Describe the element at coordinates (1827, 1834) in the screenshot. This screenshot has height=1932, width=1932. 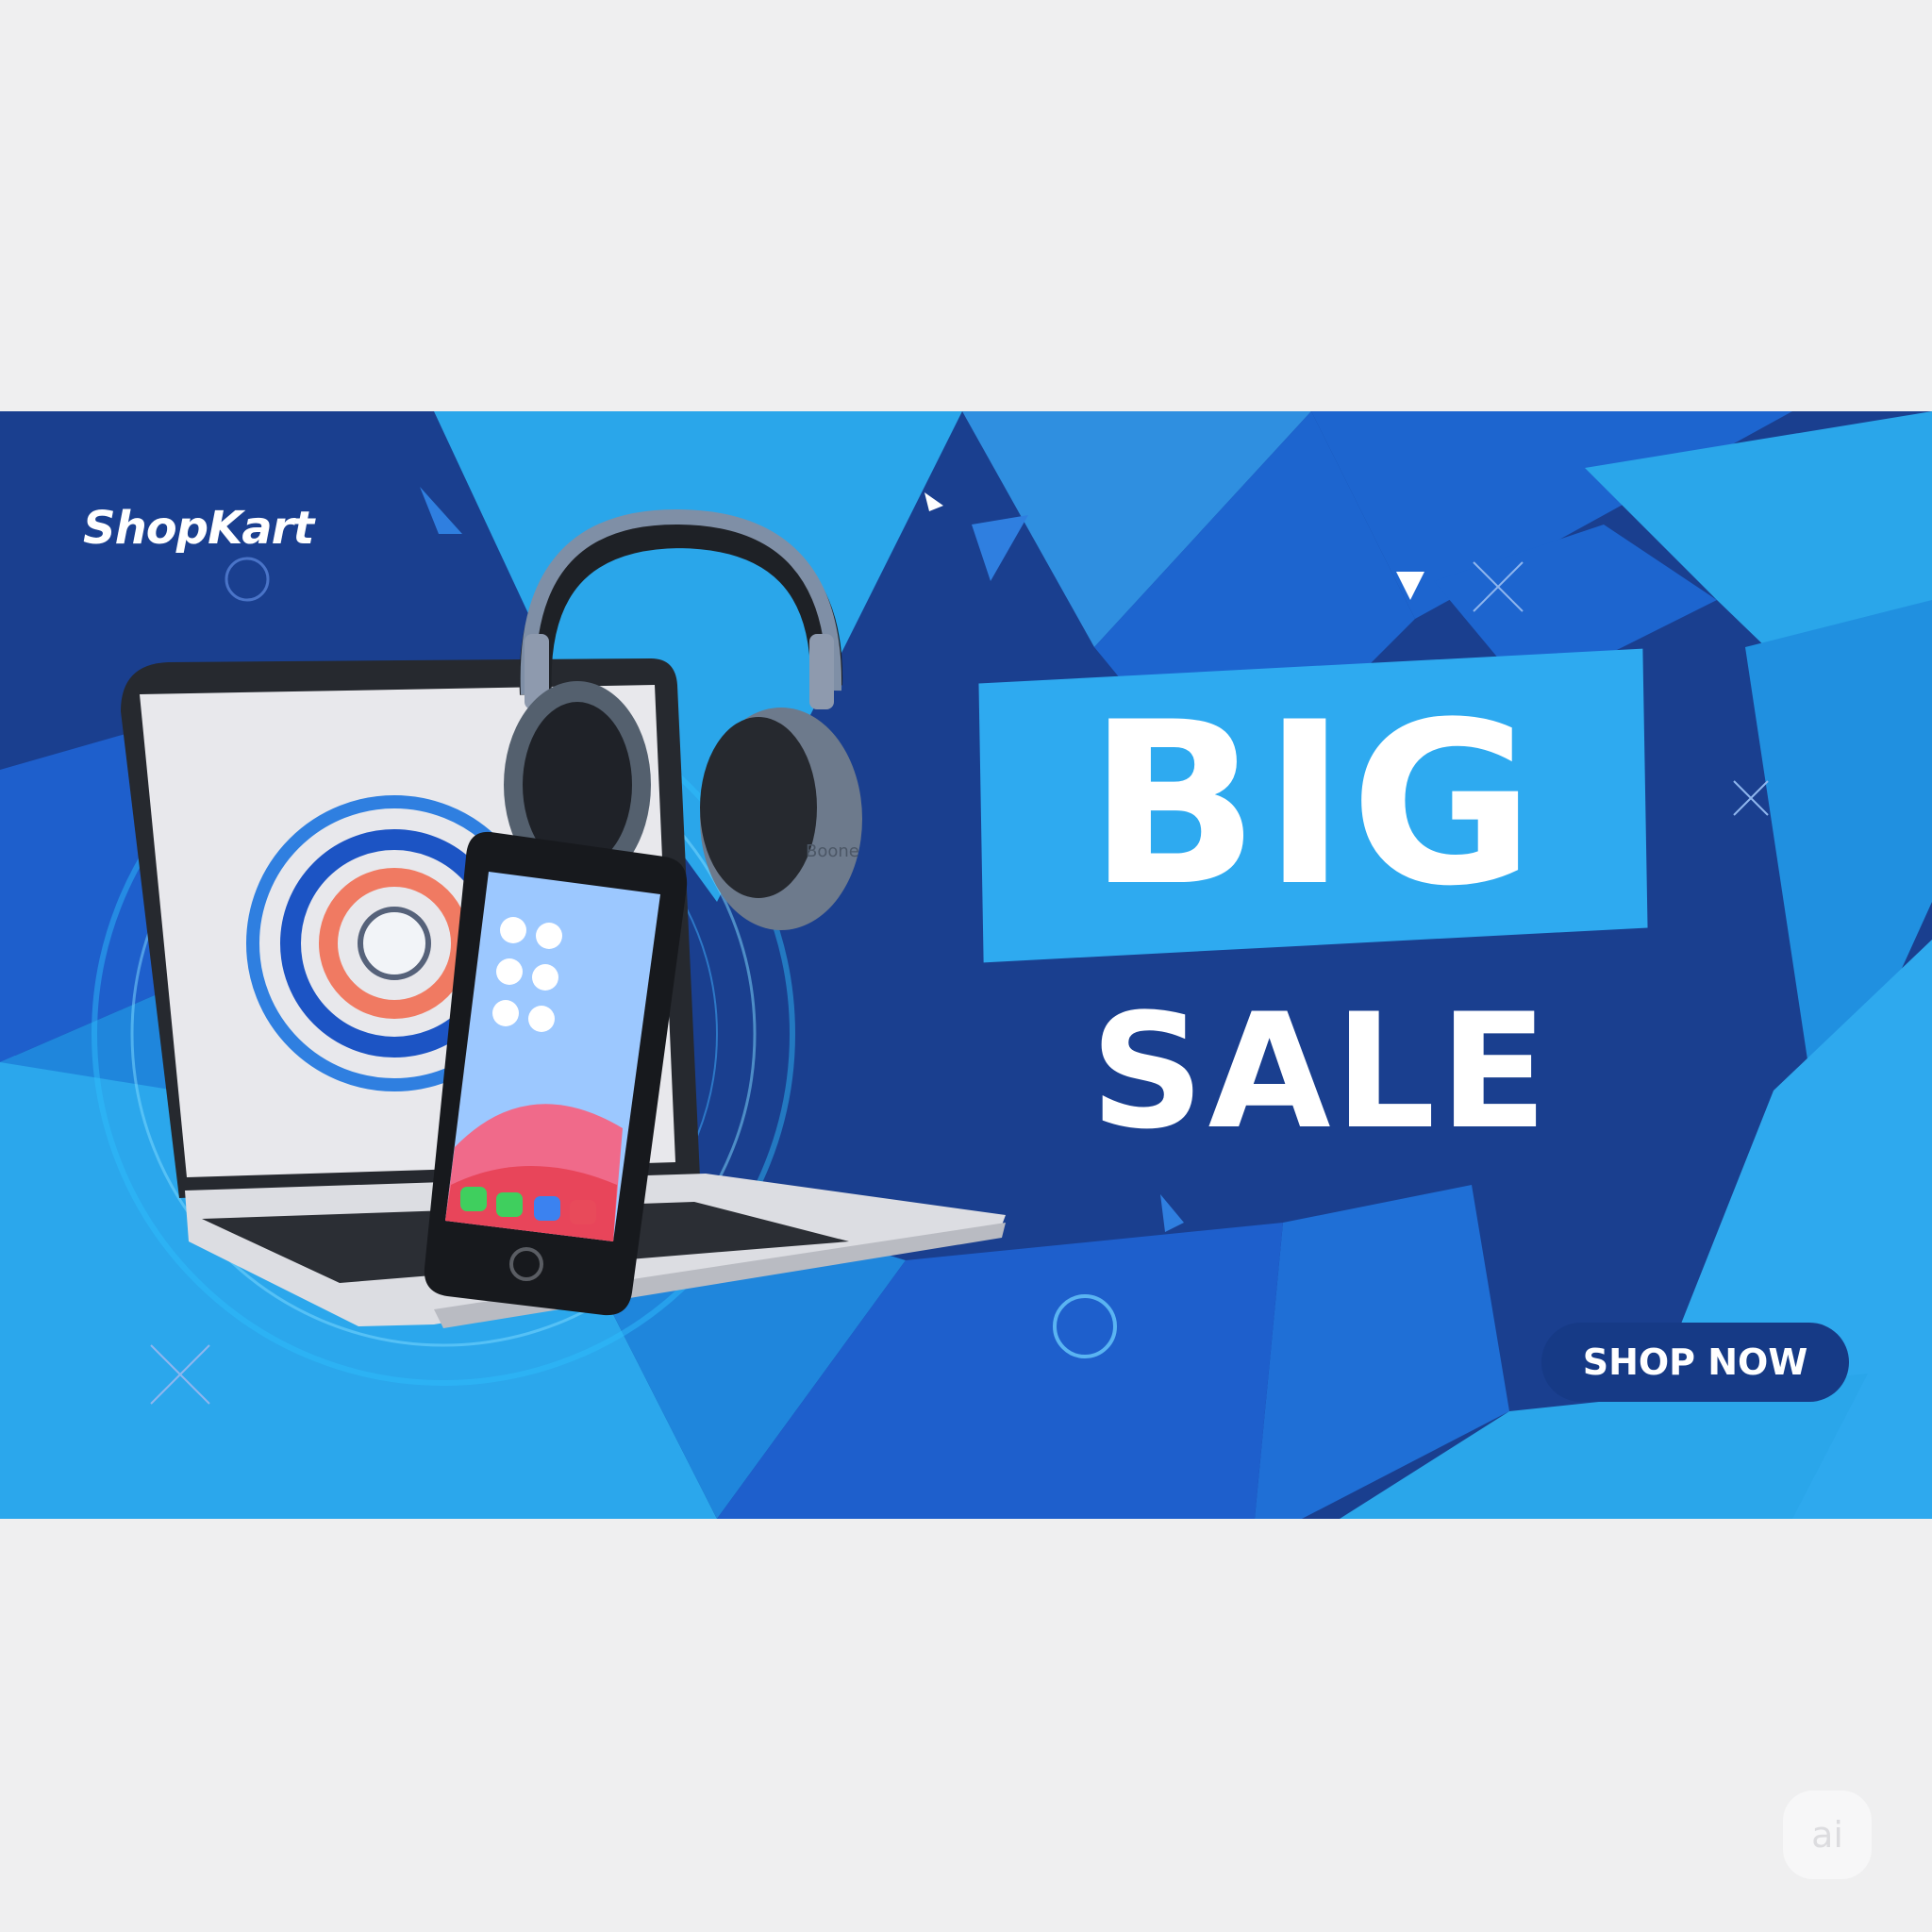
I see `ai-watermark: ai` at that location.